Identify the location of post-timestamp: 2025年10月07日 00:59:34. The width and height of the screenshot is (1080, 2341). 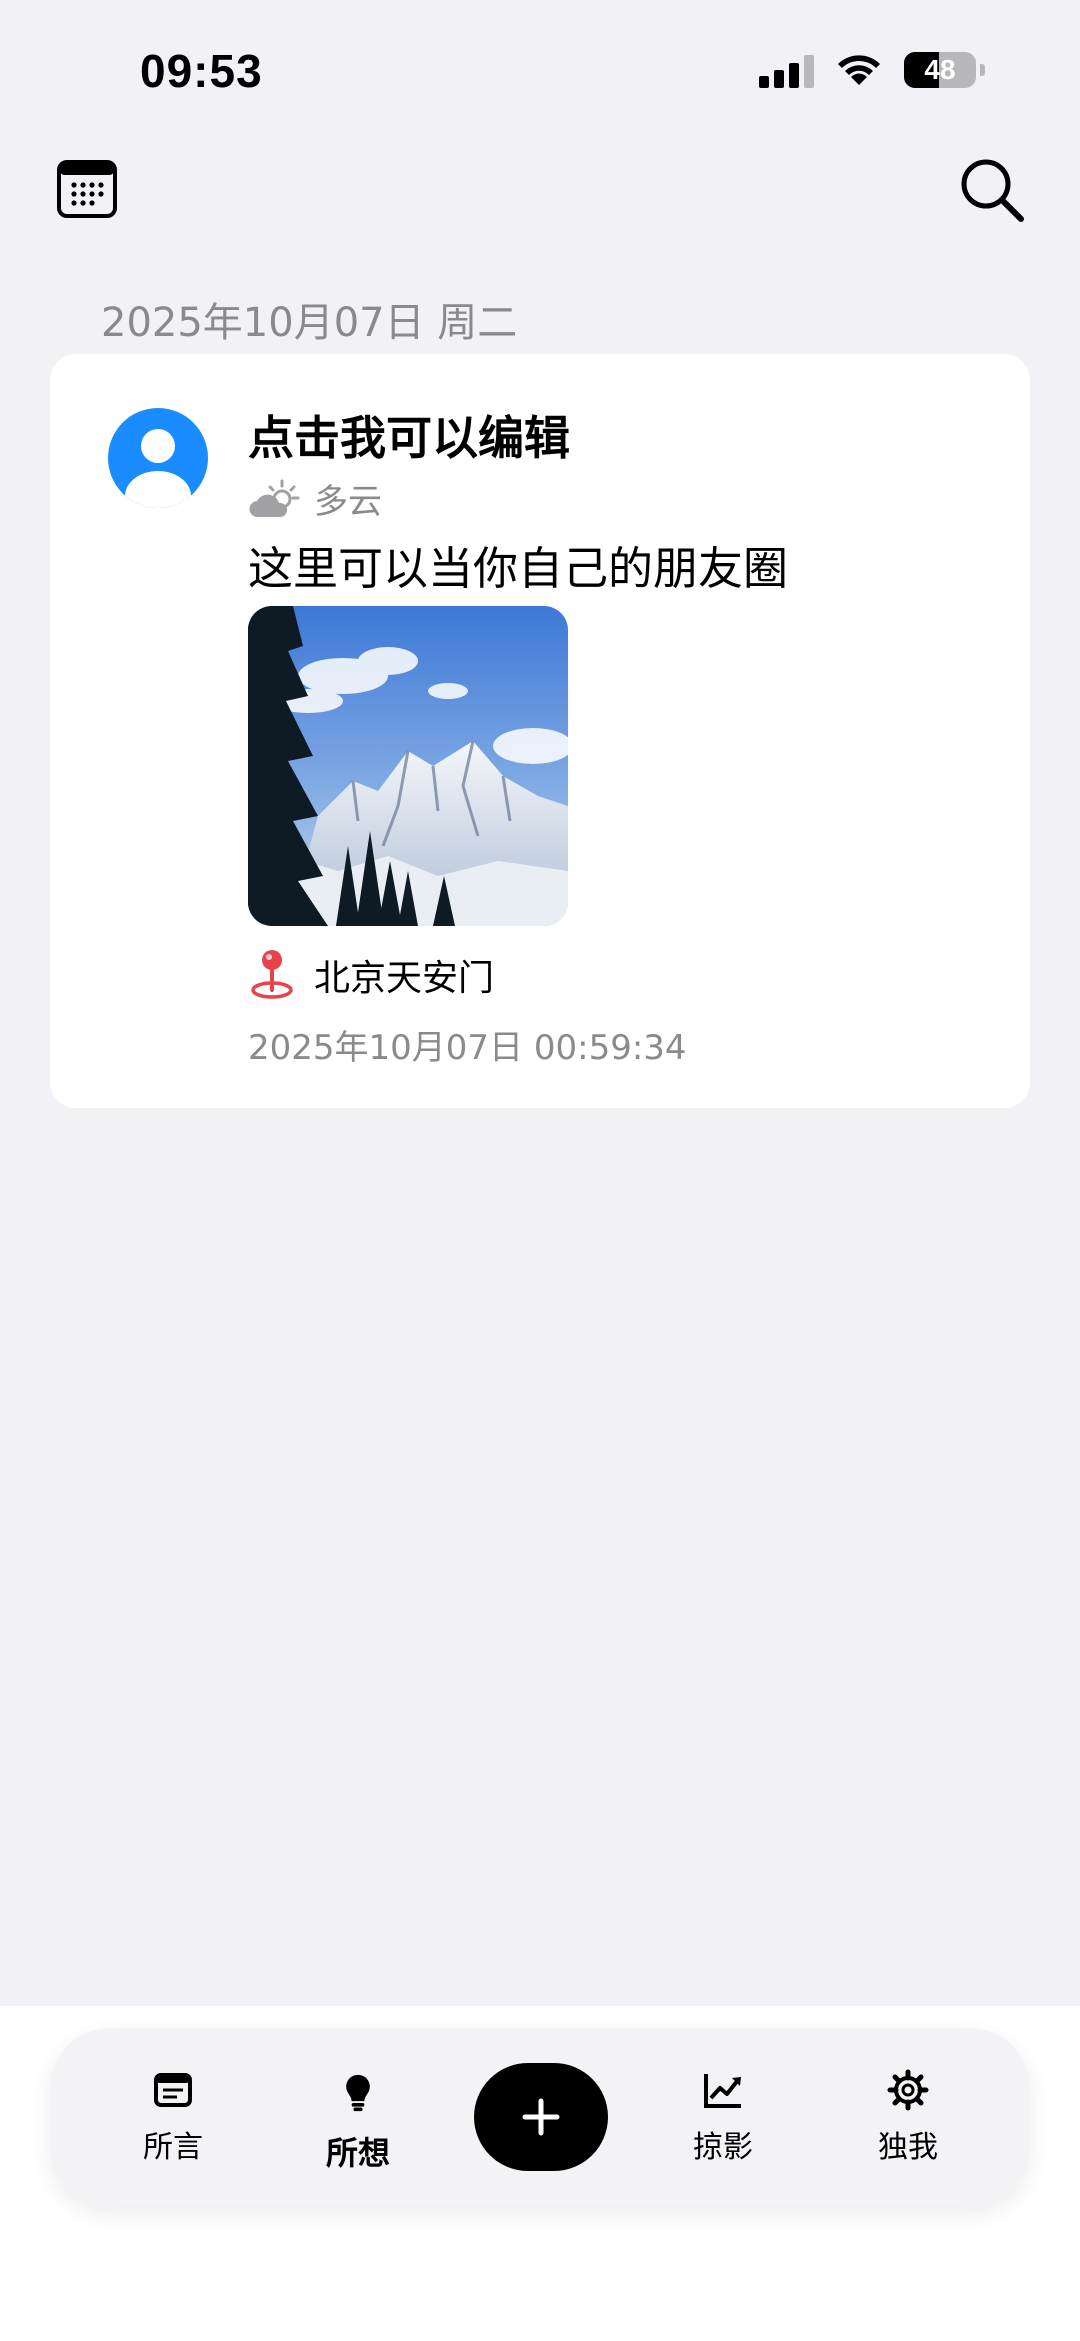
(467, 1048).